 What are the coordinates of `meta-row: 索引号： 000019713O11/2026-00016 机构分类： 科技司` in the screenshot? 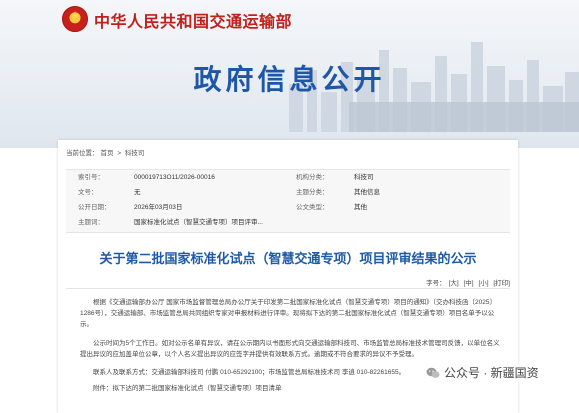 It's located at (288, 178).